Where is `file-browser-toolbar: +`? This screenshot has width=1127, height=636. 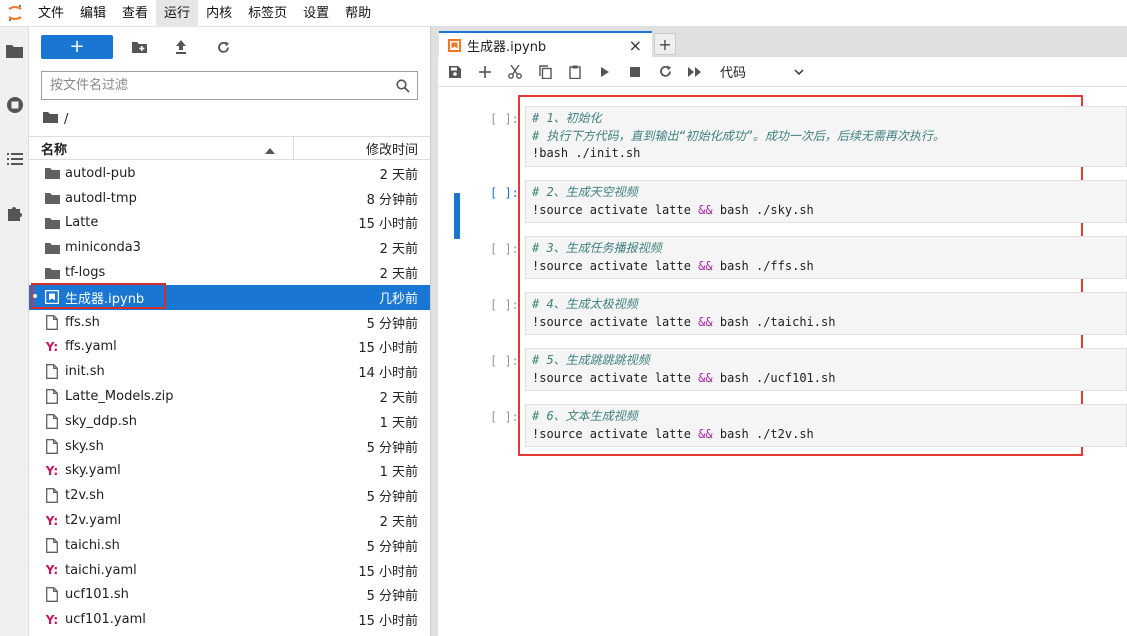
file-browser-toolbar: + is located at coordinates (138, 47).